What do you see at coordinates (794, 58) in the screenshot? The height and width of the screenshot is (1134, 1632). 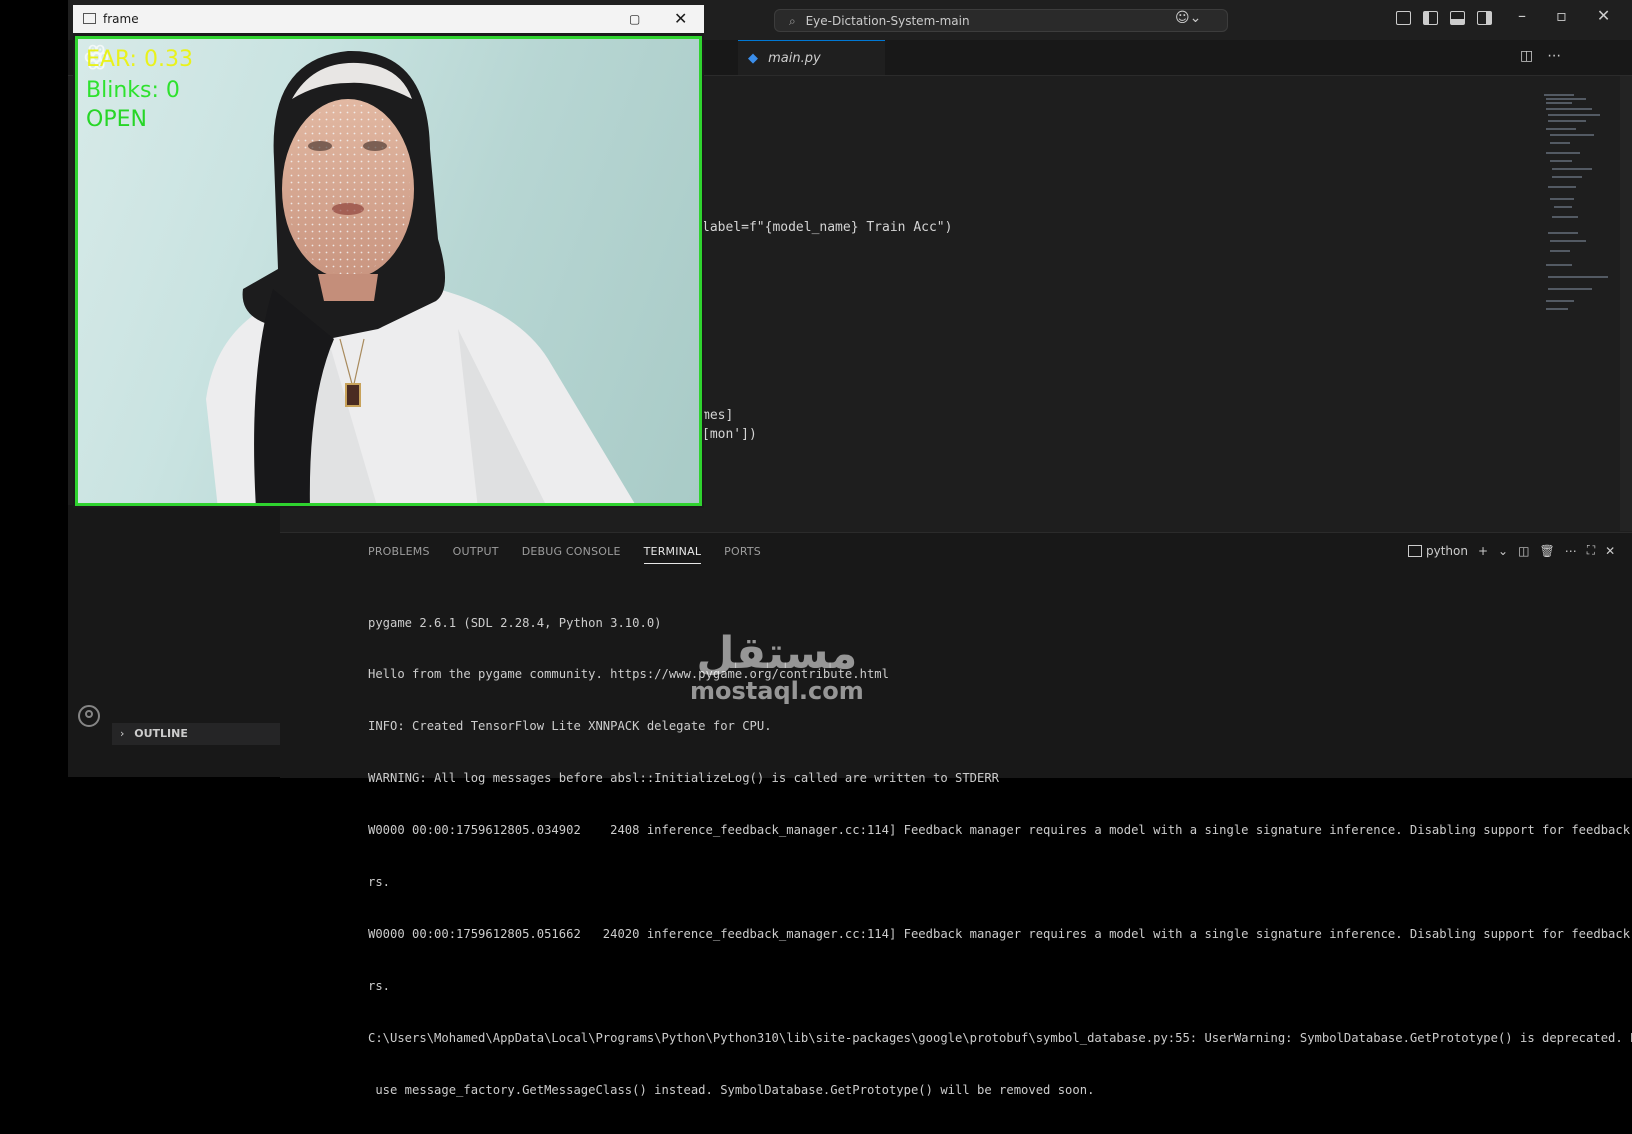 I see `tab-label: main.py` at bounding box center [794, 58].